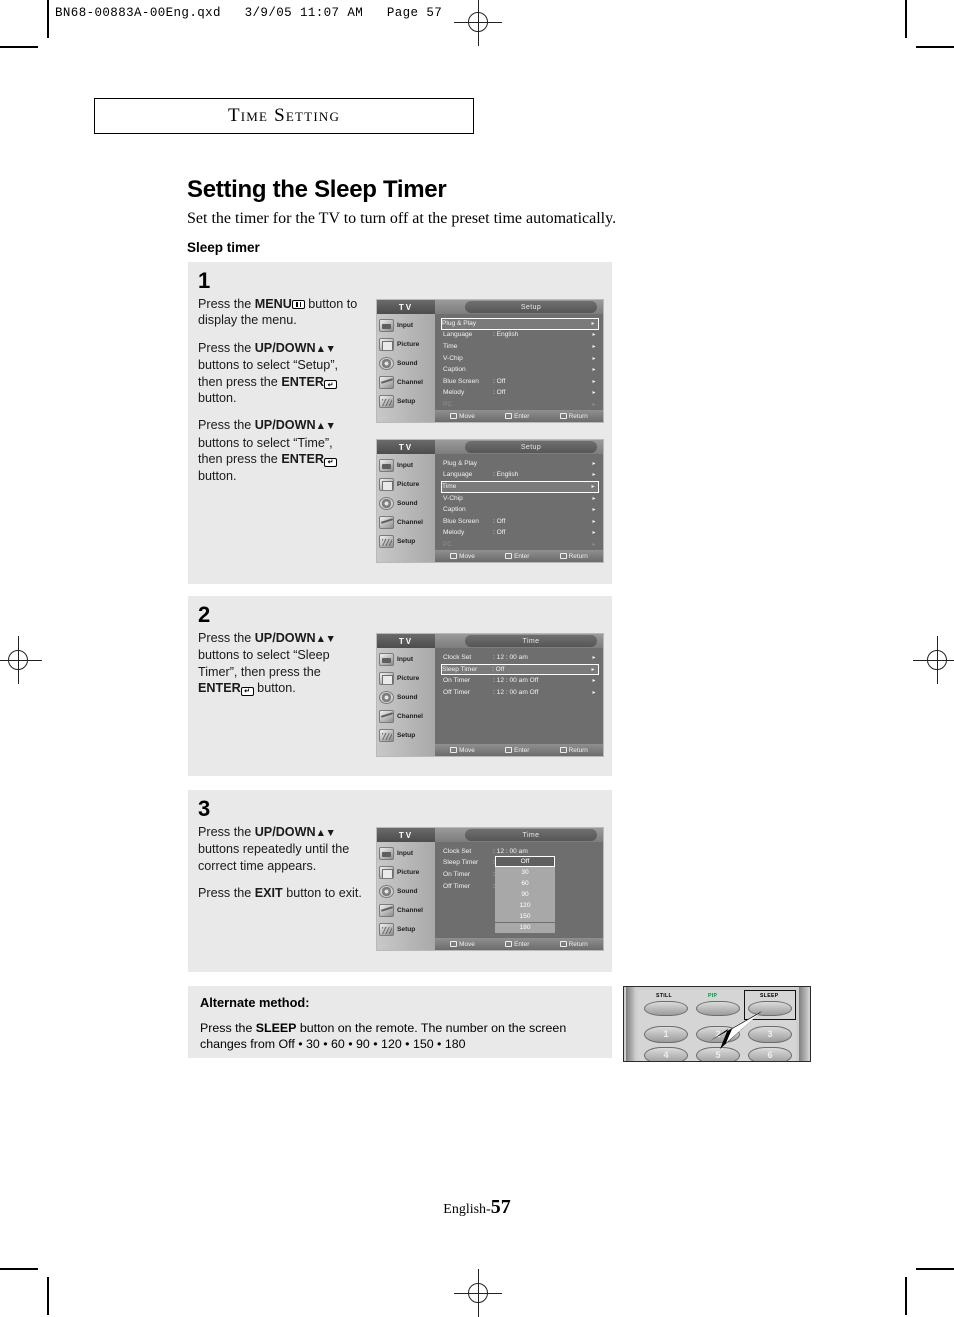  What do you see at coordinates (803, 1024) in the screenshot?
I see `remote-edge-right` at bounding box center [803, 1024].